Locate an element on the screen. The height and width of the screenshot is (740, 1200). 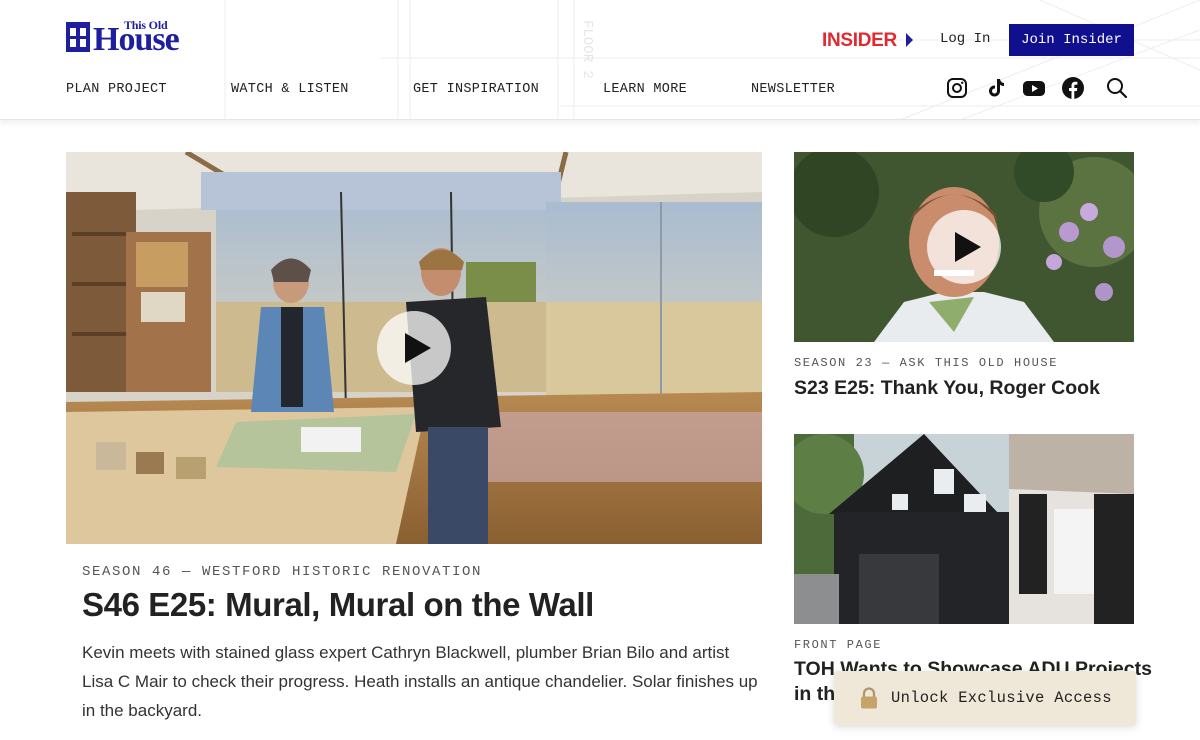
feature-title: S46 E25: Mural, Mural on the Wall is located at coordinates (338, 605).